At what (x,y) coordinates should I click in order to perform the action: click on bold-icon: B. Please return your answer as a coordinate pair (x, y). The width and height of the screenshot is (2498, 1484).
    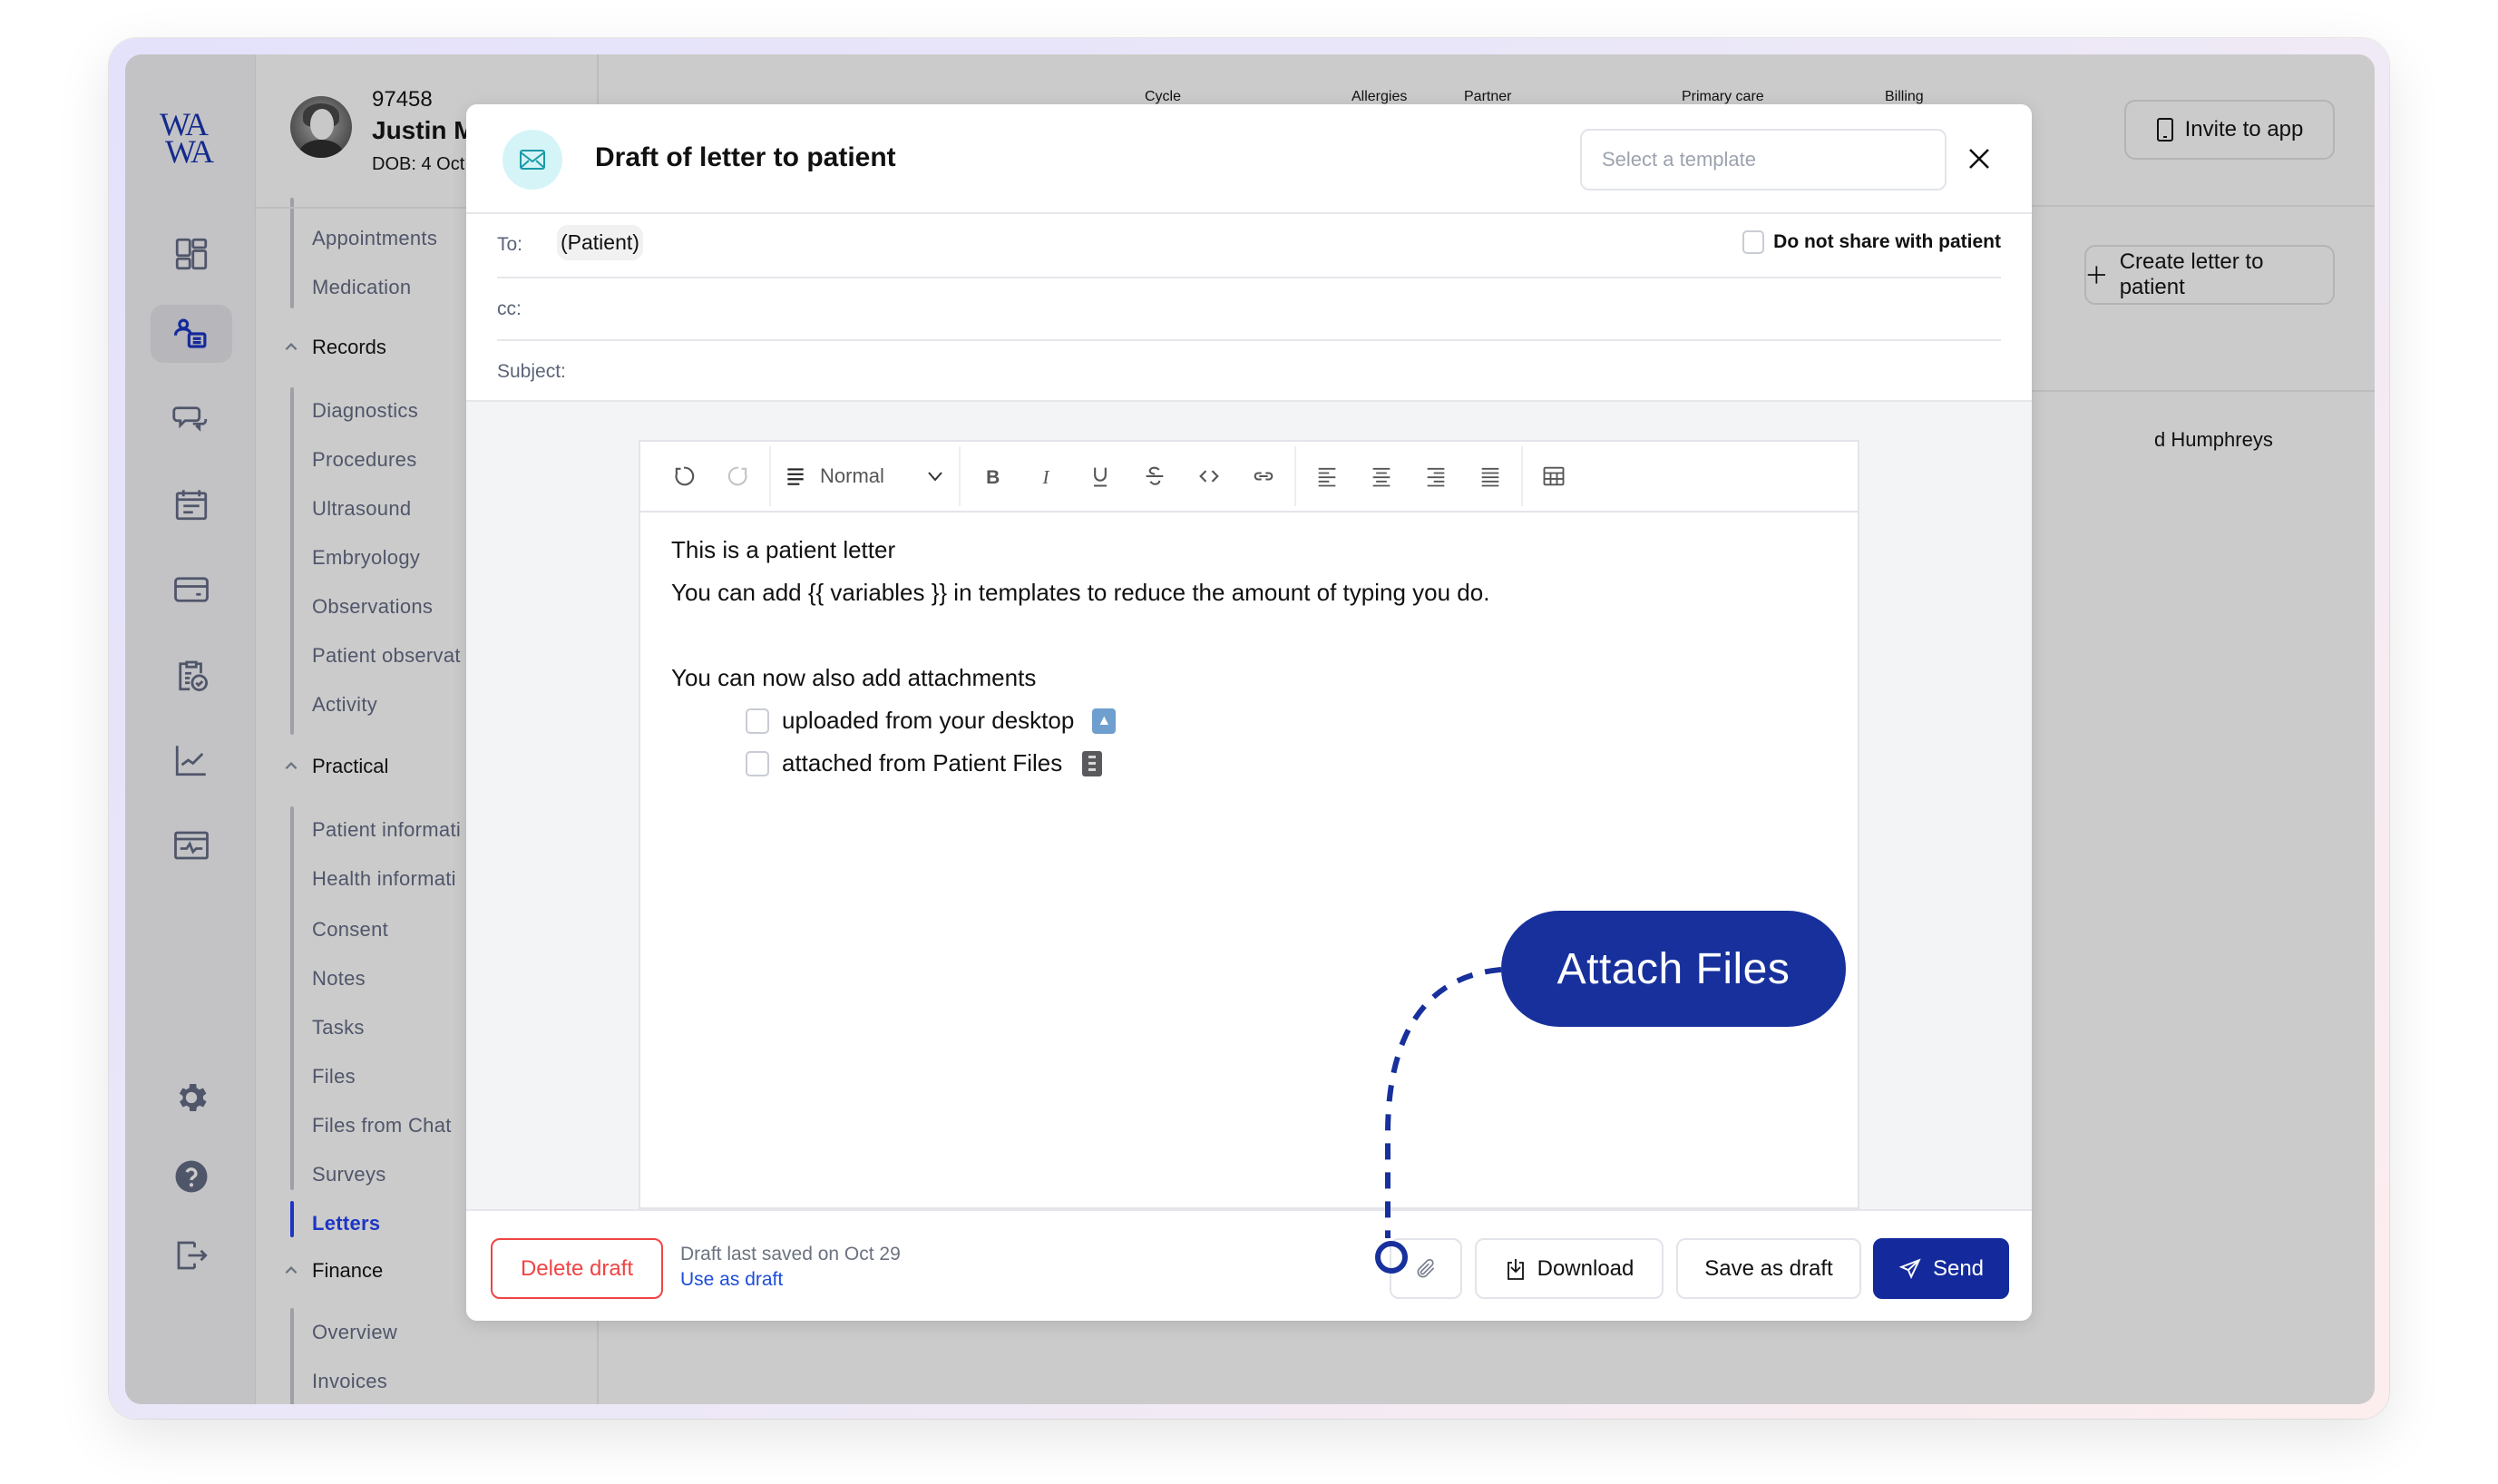
    Looking at the image, I should click on (993, 478).